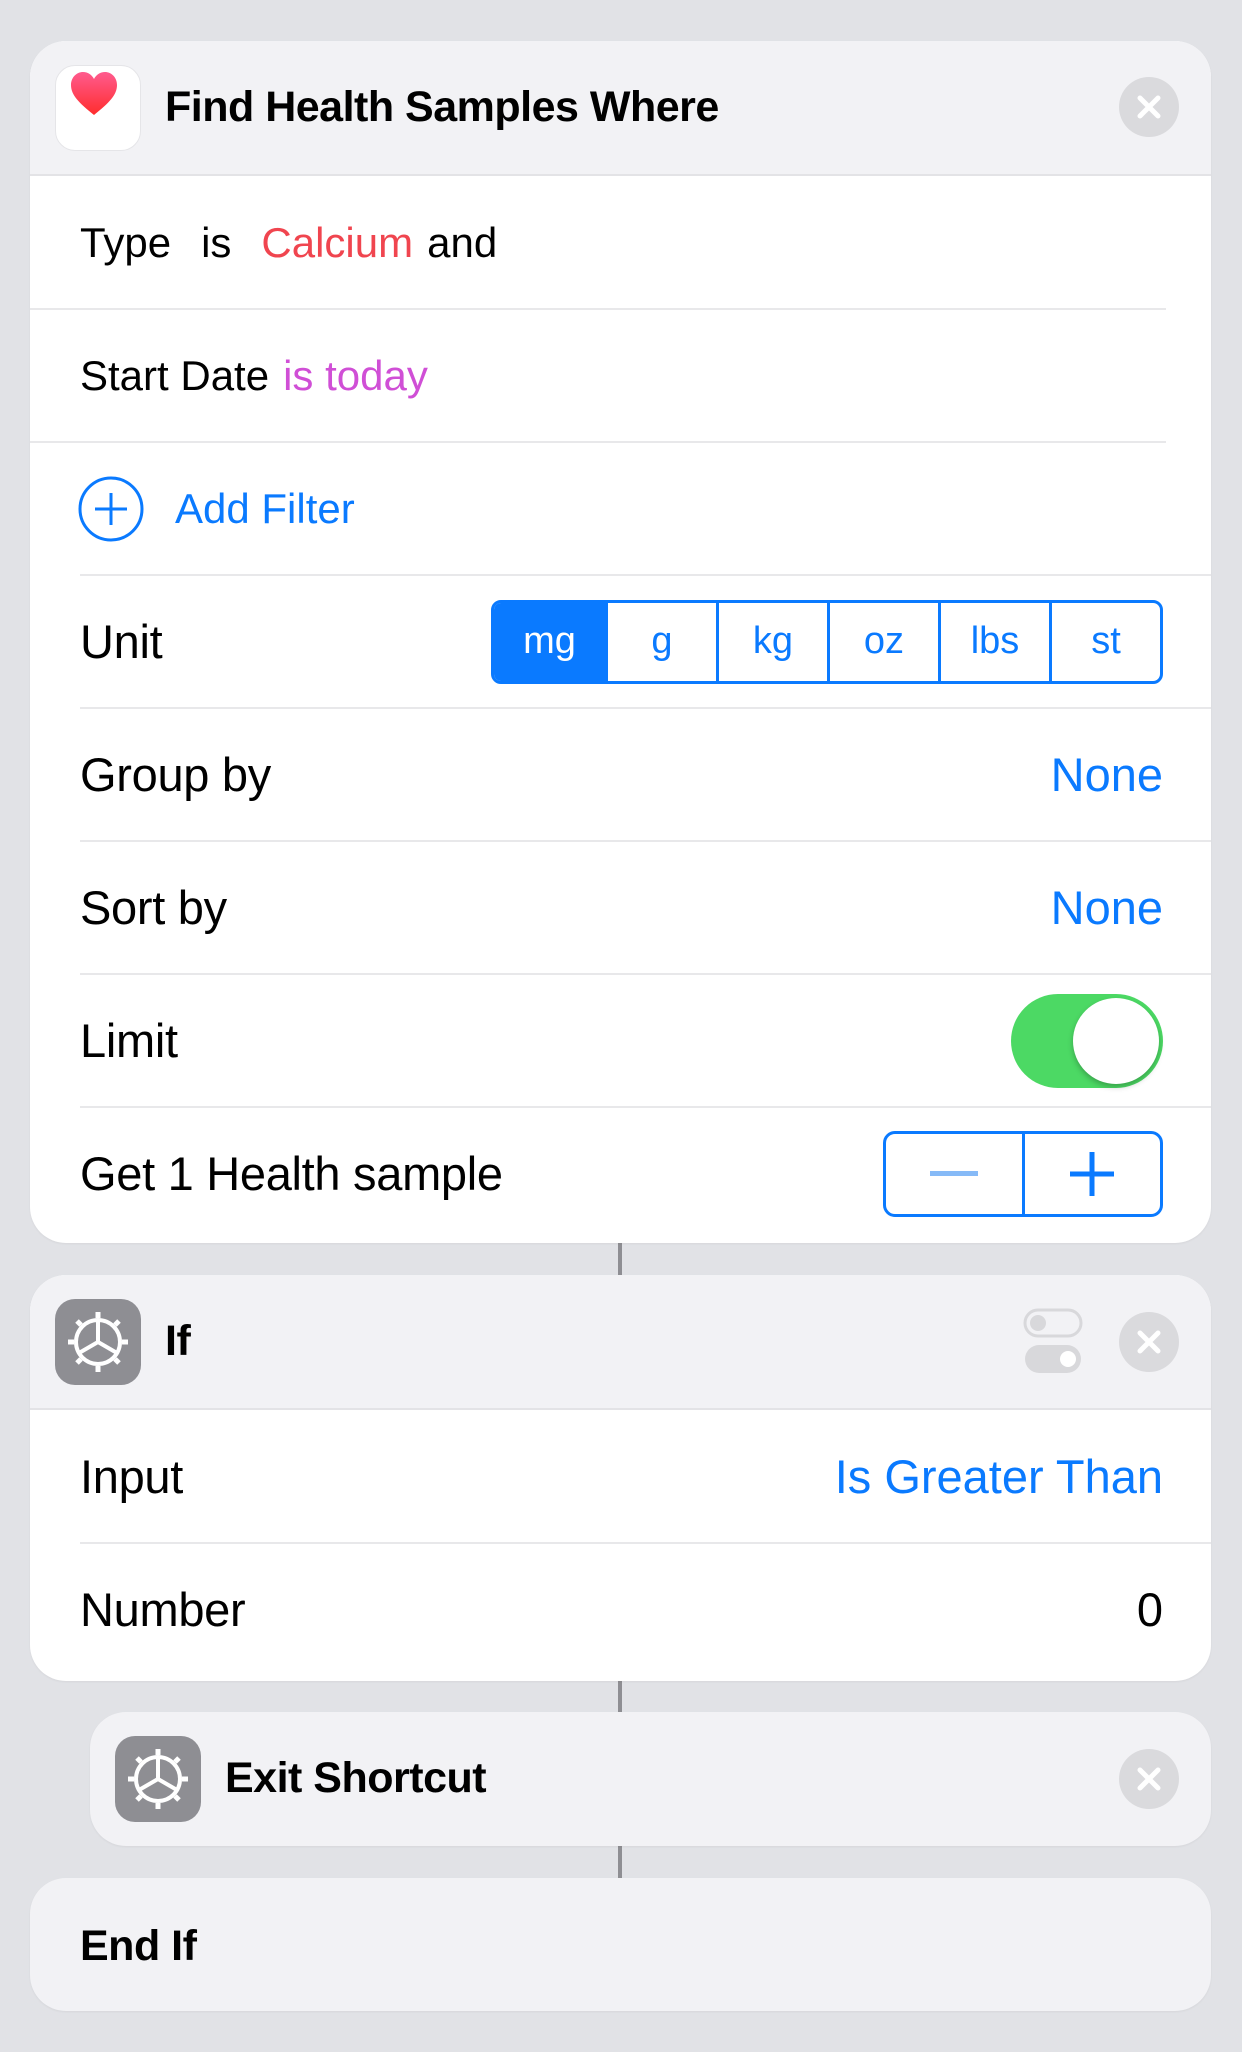  What do you see at coordinates (129, 1040) in the screenshot?
I see `limit-label: Limit` at bounding box center [129, 1040].